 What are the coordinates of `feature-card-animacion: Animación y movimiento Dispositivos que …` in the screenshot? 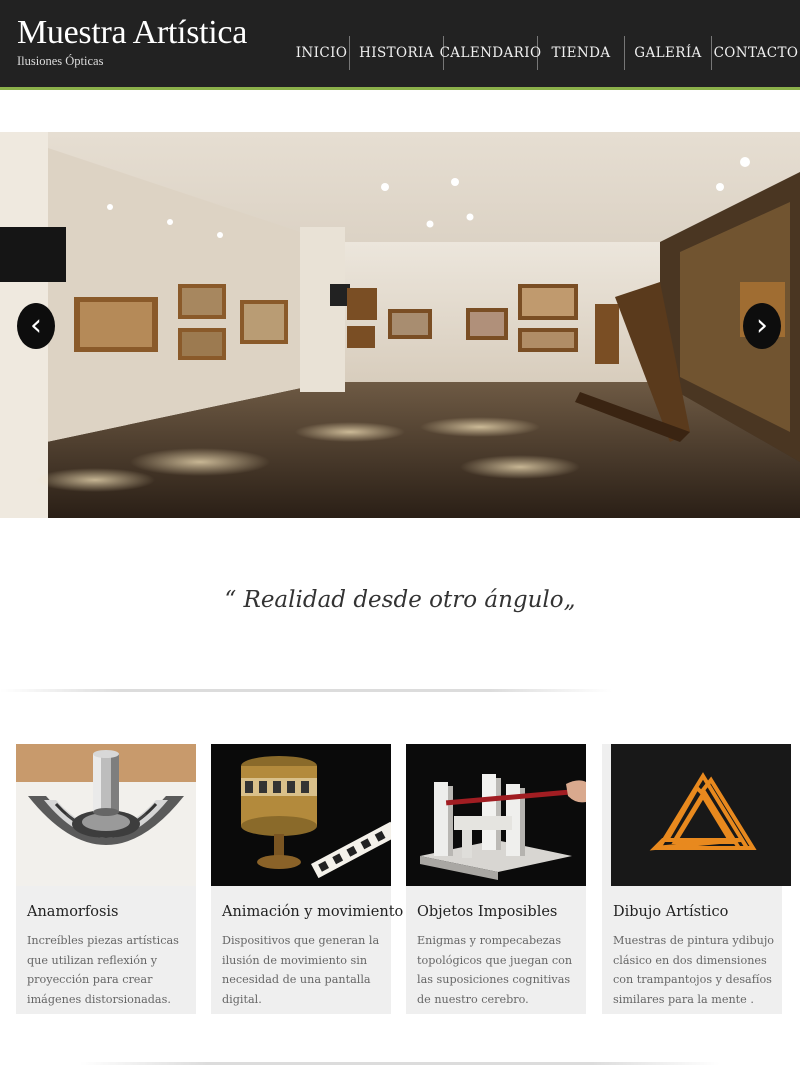 It's located at (307, 879).